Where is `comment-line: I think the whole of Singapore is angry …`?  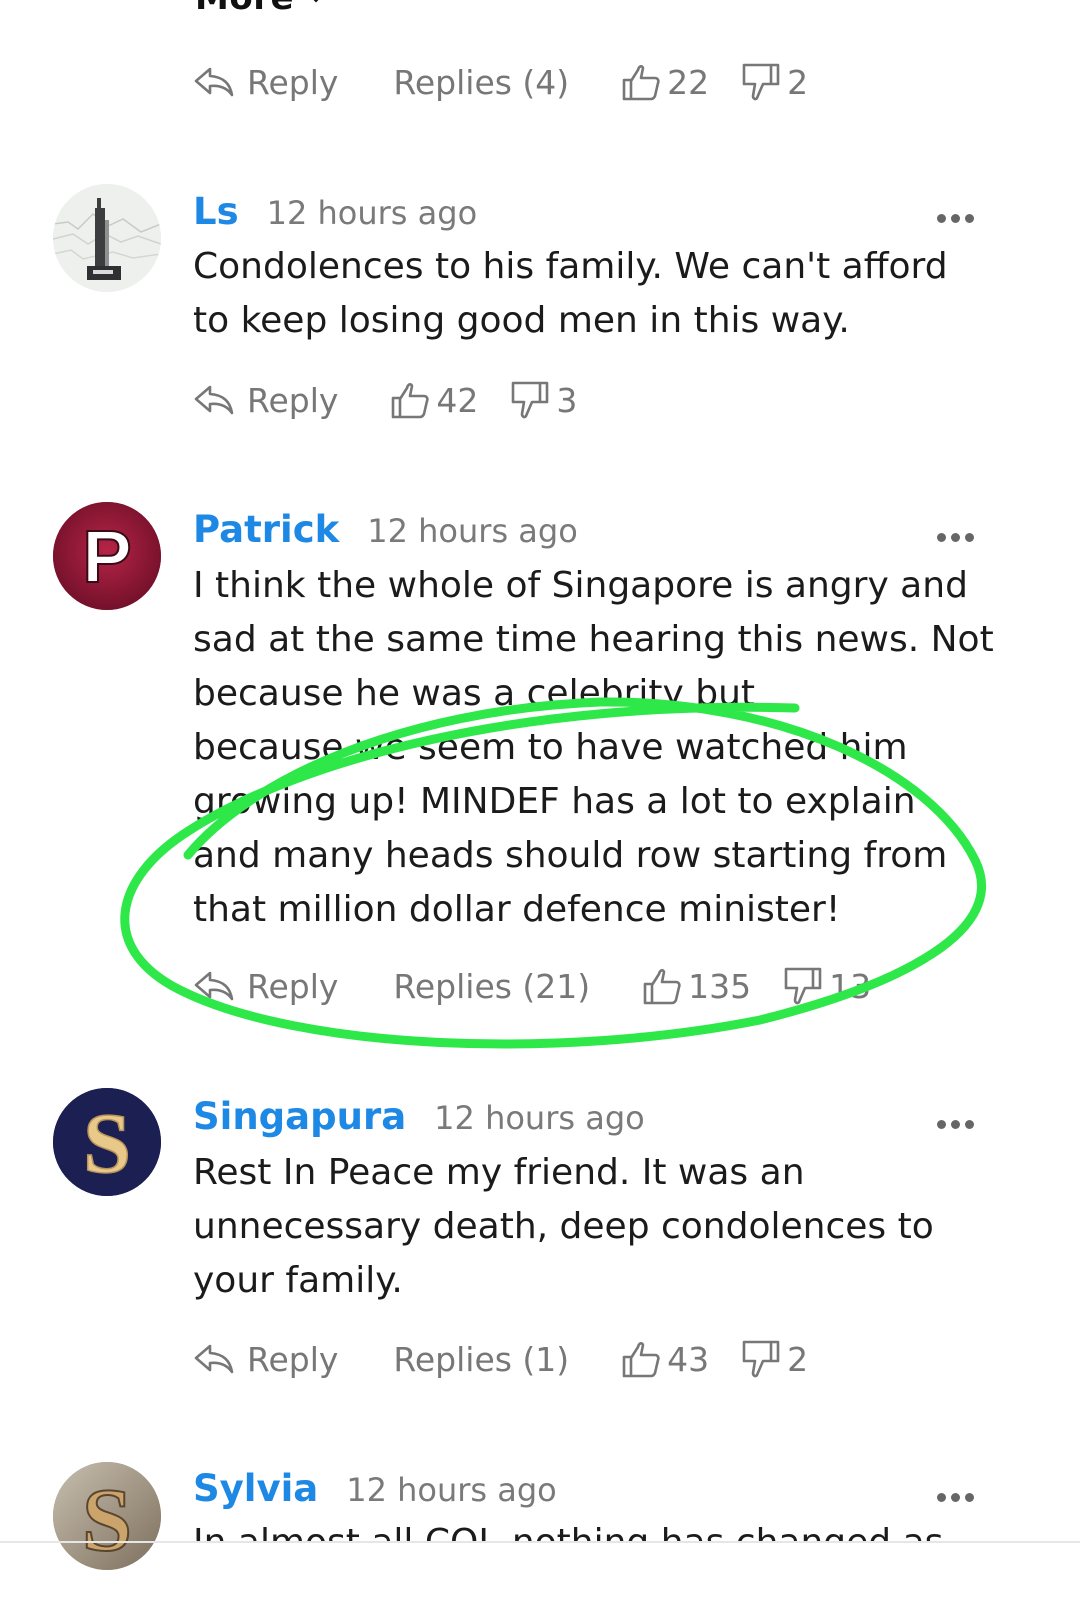 comment-line: I think the whole of Singapore is angry … is located at coordinates (580, 585).